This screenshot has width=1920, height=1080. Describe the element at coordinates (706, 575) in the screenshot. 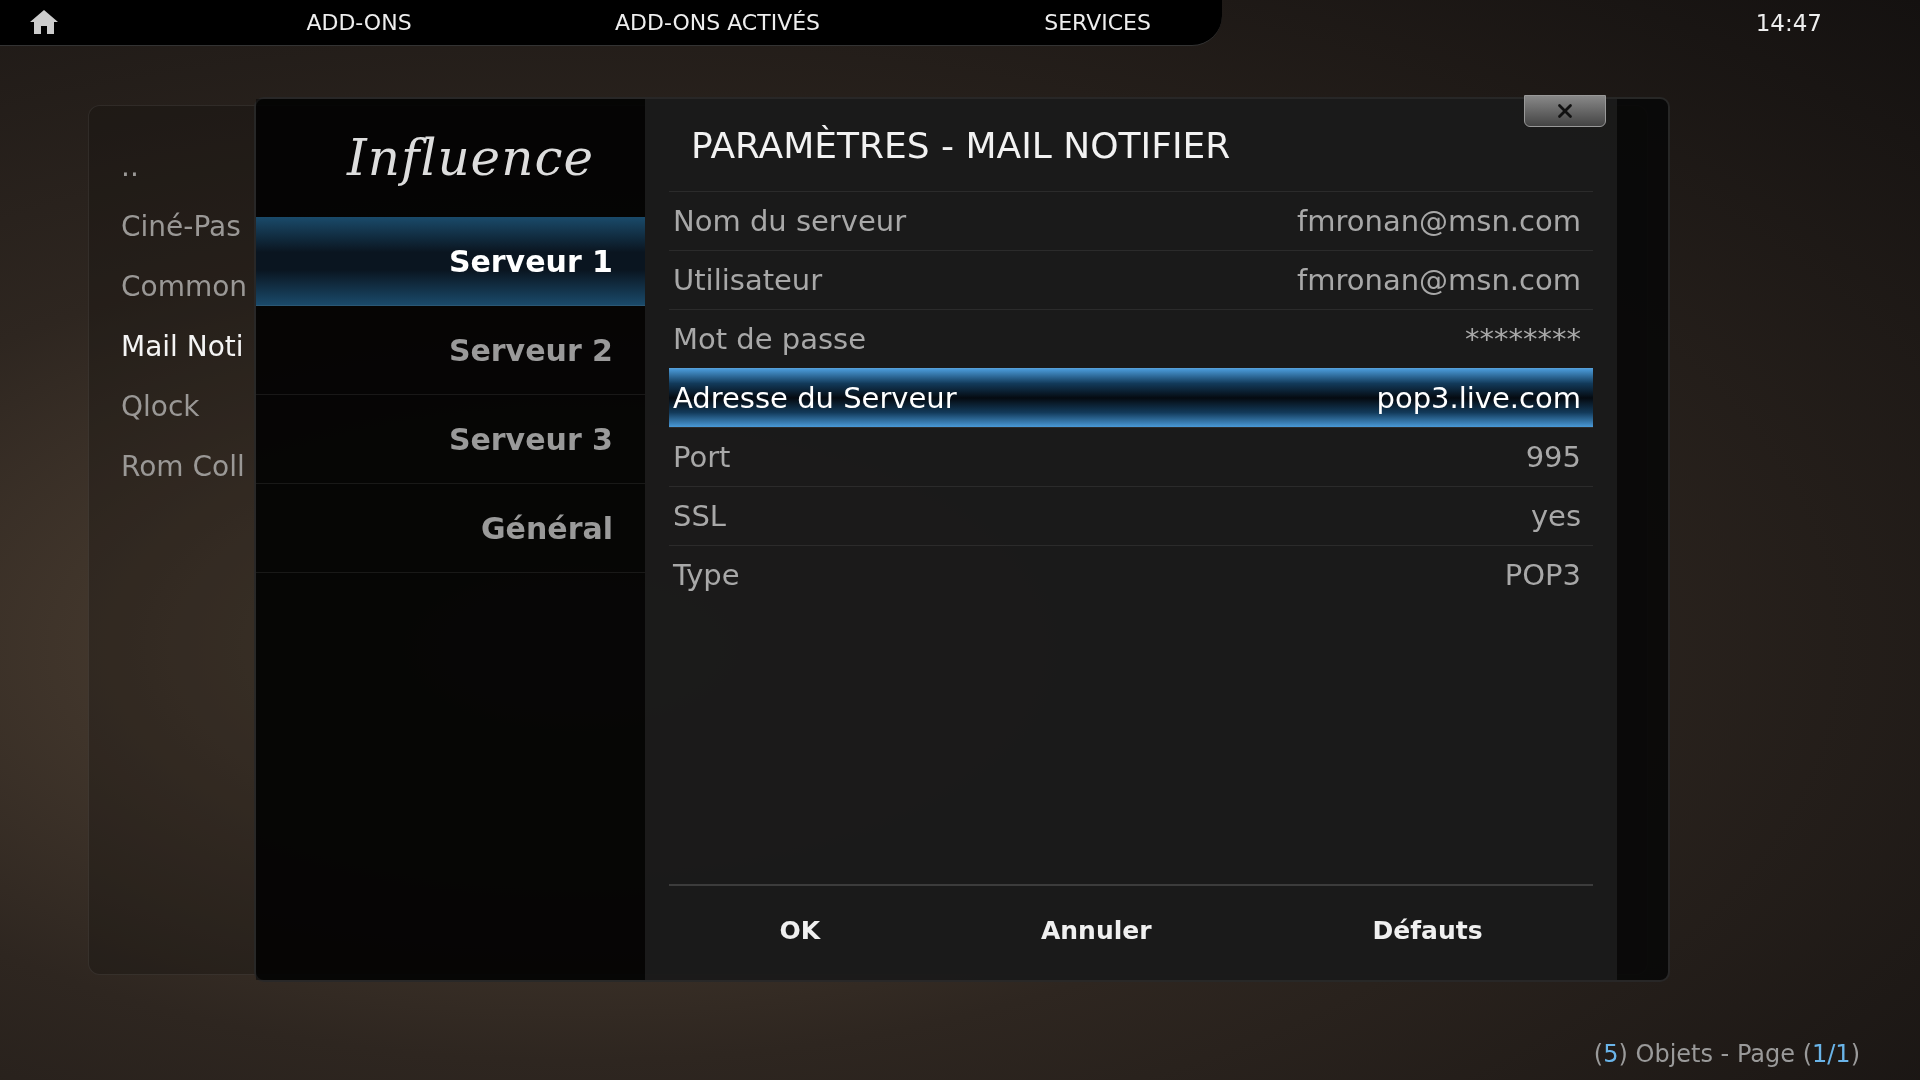

I see `setting-label: Type` at that location.